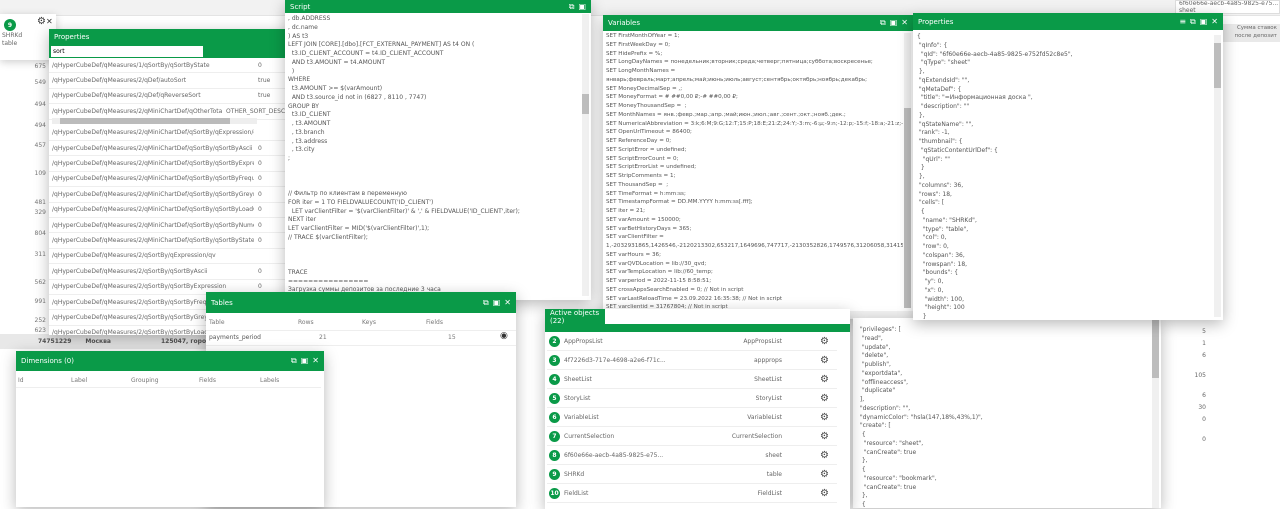 This screenshot has width=1280, height=509. I want to click on active-object-row: 9 SHRKd table ⚙, so click(692, 474).